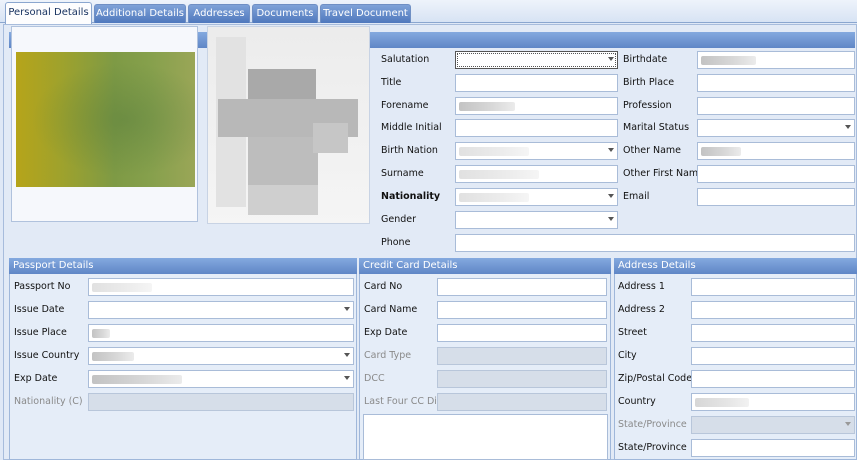 The height and width of the screenshot is (460, 857). What do you see at coordinates (776, 197) in the screenshot?
I see `email-field` at bounding box center [776, 197].